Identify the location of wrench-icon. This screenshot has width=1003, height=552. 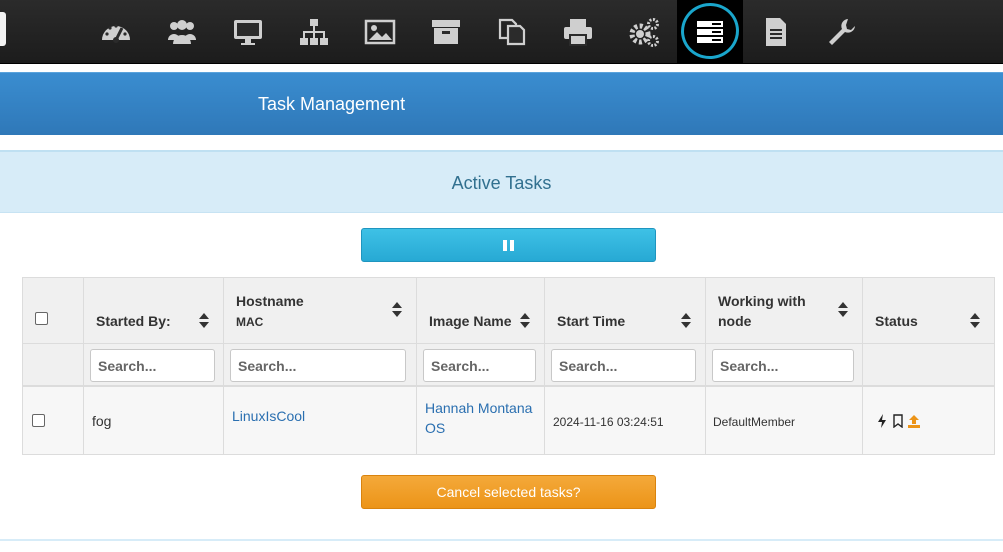
(842, 32).